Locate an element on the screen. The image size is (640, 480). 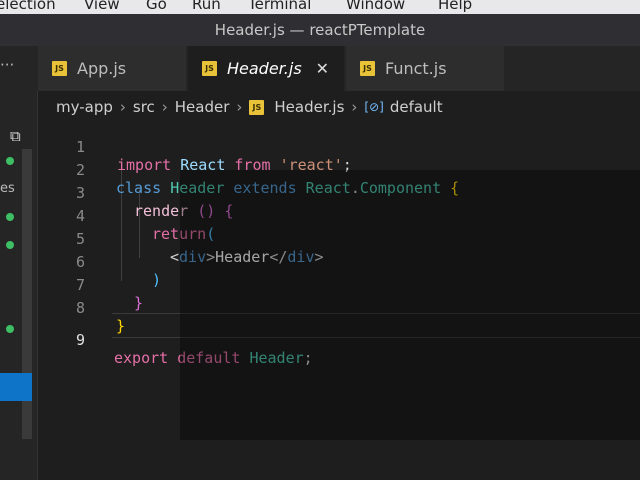
code-line-6: 6 ) is located at coordinates (338, 262).